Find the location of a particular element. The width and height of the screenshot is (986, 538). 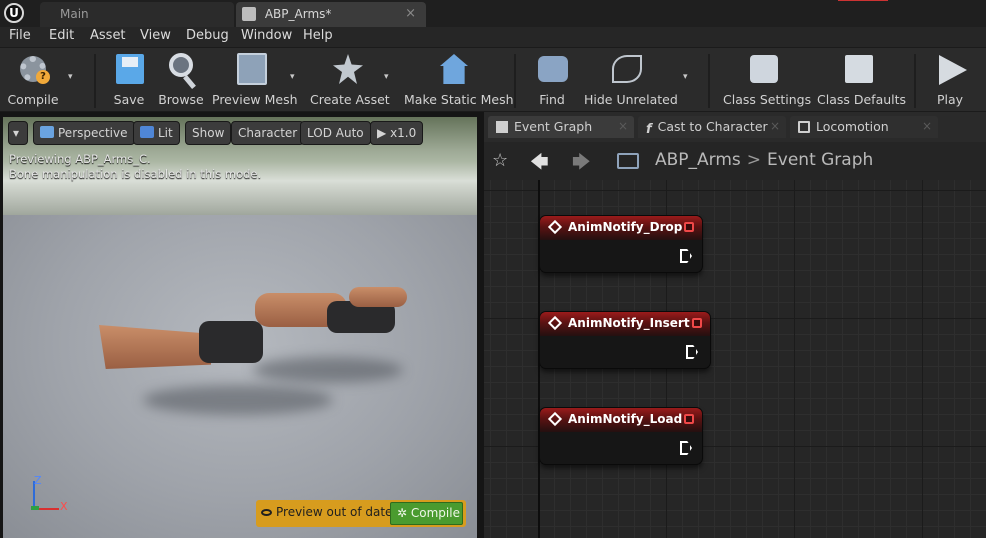

node-header: AnimNotify_Load is located at coordinates (621, 420).